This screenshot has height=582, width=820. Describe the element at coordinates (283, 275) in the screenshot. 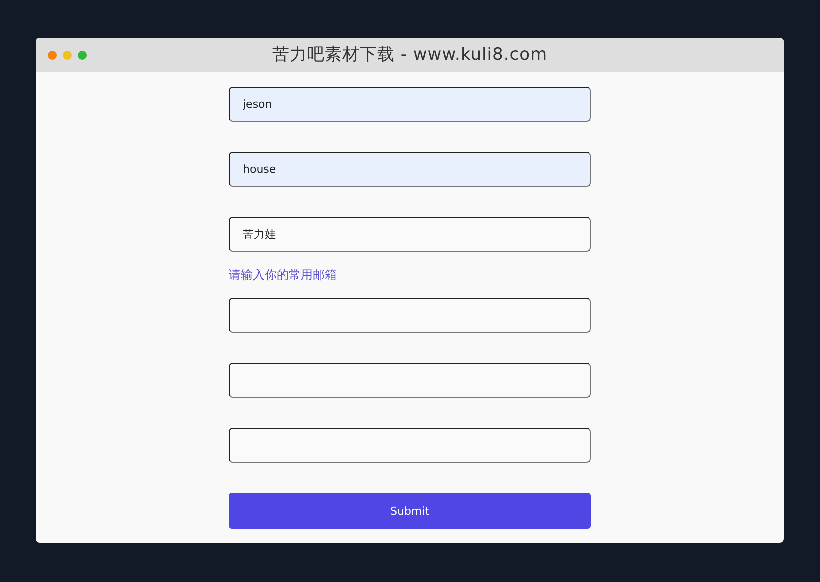

I see `email-hint: 请输入你的常用邮箱` at that location.